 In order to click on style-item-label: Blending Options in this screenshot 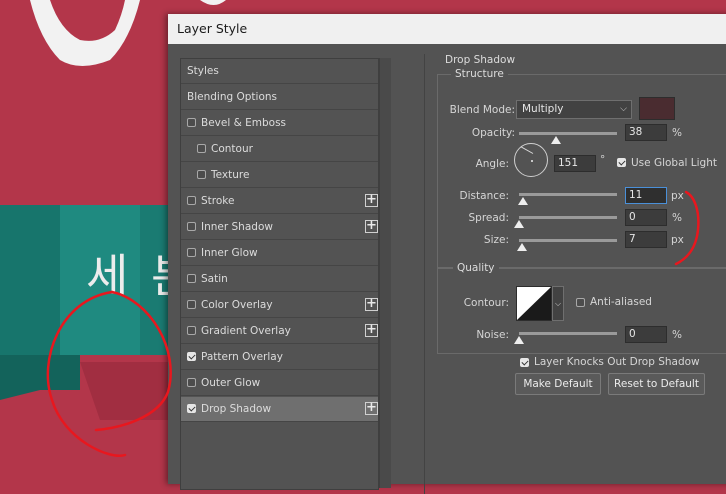, I will do `click(232, 97)`.